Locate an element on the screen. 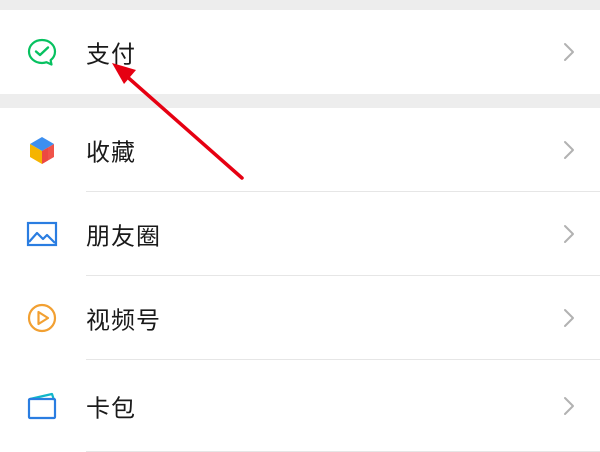  favorites-cube-icon is located at coordinates (42, 150).